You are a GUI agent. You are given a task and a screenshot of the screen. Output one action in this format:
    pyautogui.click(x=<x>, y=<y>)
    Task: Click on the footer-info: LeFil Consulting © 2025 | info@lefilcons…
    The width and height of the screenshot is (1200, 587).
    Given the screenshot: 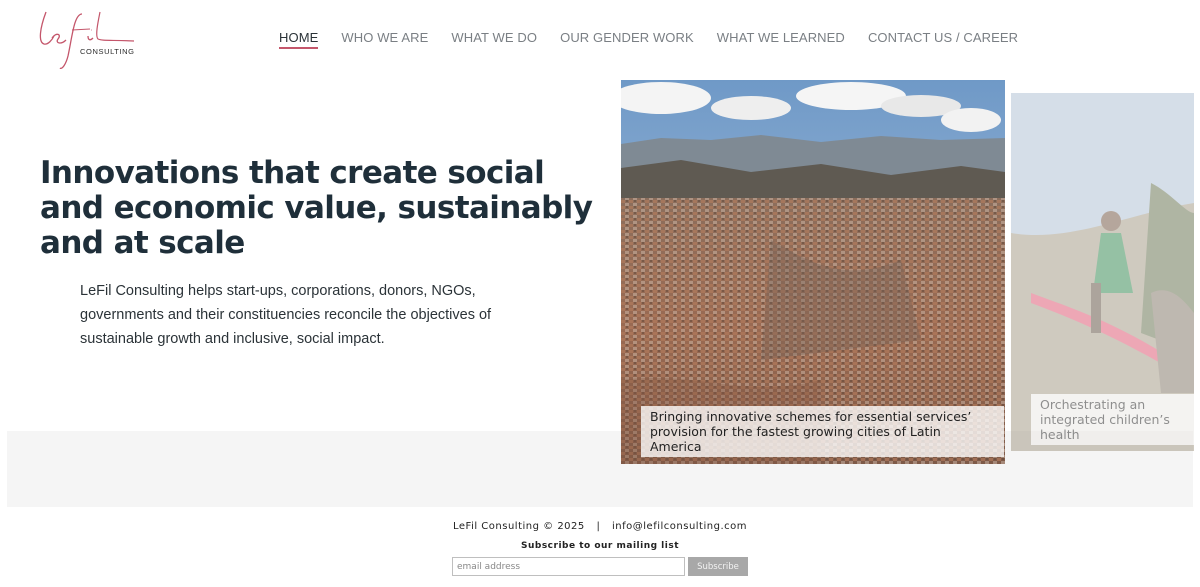 What is the action you would take?
    pyautogui.click(x=600, y=526)
    